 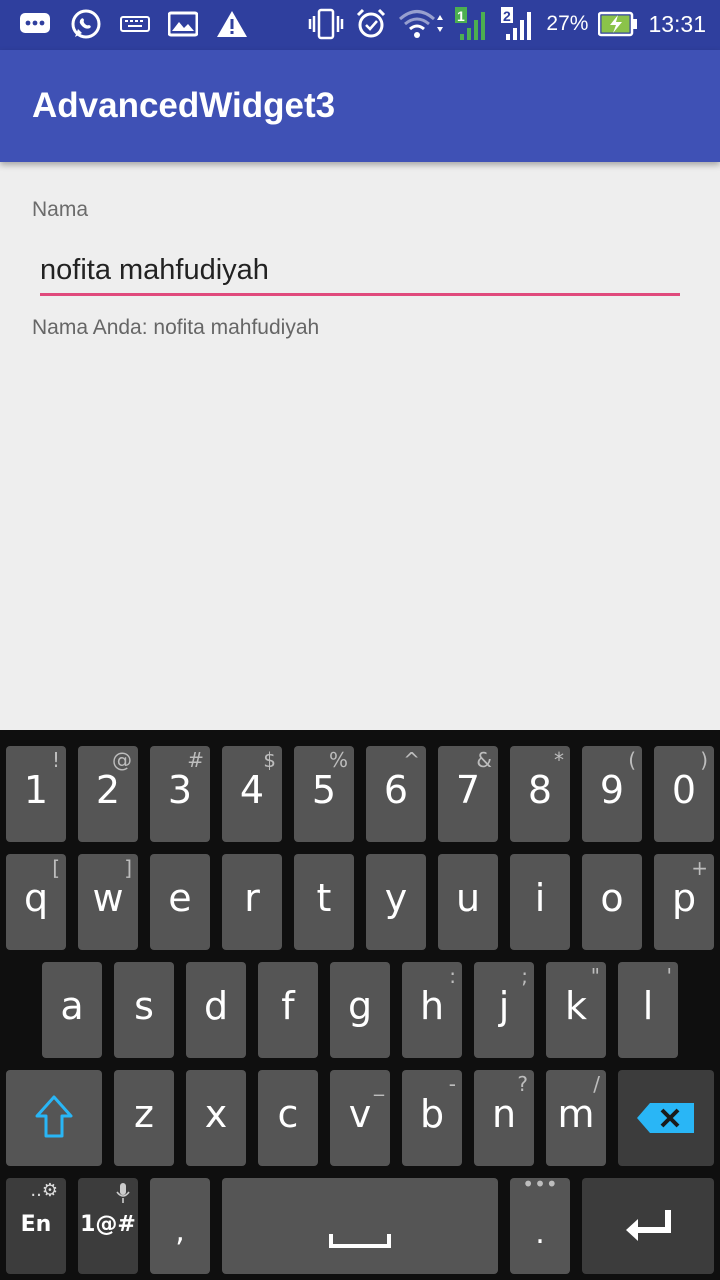 What do you see at coordinates (540, 902) in the screenshot?
I see `key-row2-7: i` at bounding box center [540, 902].